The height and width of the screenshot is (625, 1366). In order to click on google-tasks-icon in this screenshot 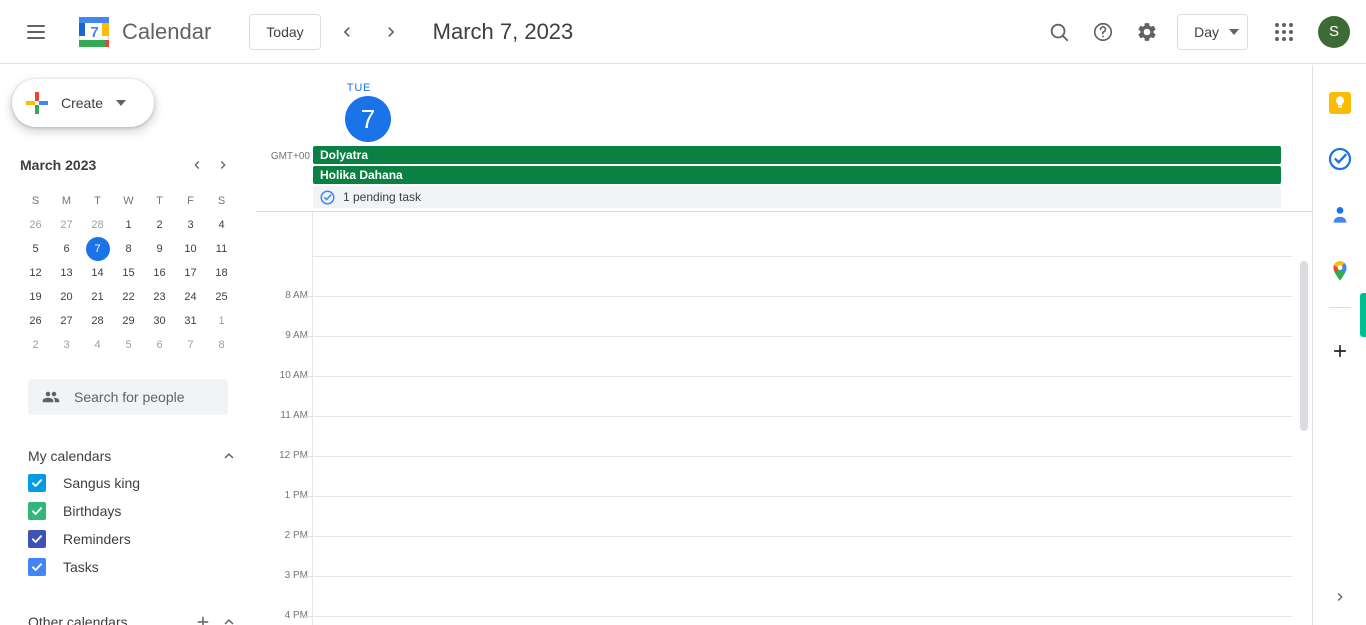, I will do `click(1340, 159)`.